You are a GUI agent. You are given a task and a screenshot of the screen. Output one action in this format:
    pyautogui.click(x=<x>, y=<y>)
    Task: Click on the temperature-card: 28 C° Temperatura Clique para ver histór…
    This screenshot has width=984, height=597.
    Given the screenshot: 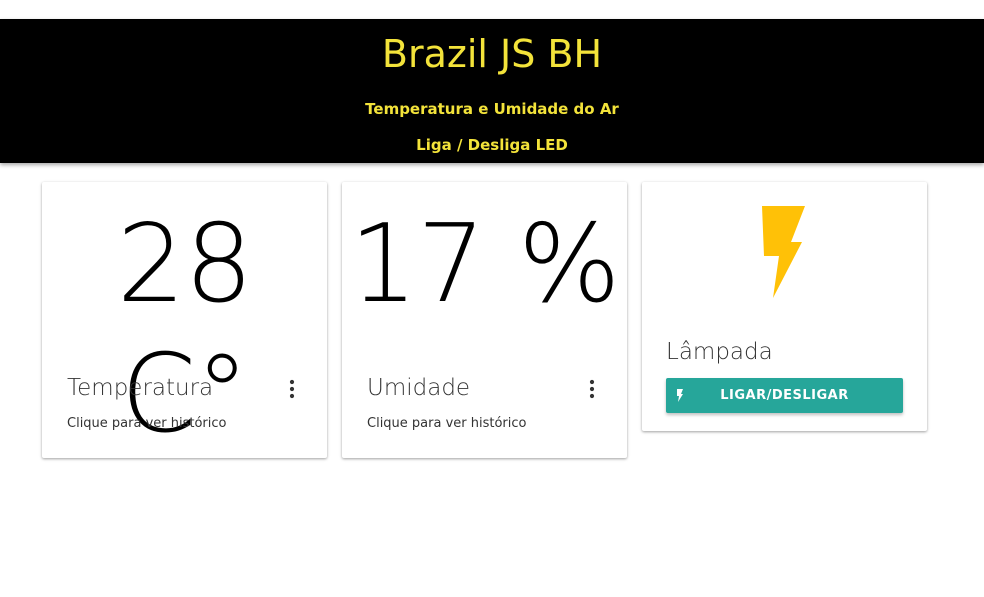 What is the action you would take?
    pyautogui.click(x=184, y=320)
    